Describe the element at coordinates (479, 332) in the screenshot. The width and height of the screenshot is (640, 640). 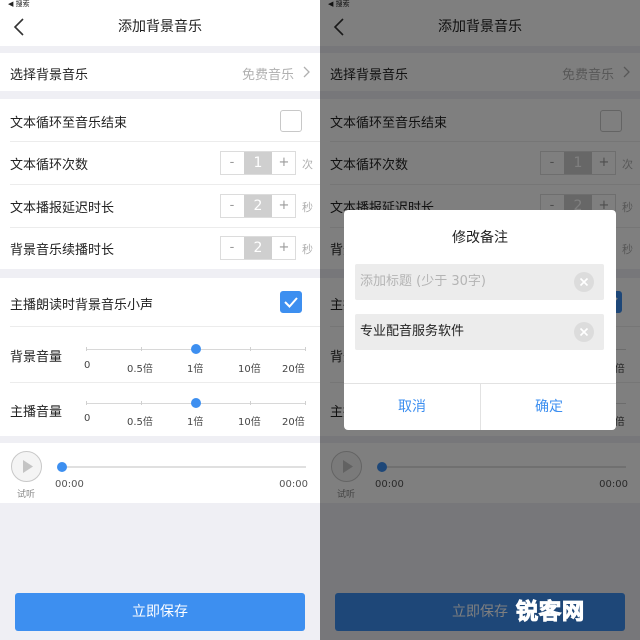
I see `content-input: 专业配音服务软件` at that location.